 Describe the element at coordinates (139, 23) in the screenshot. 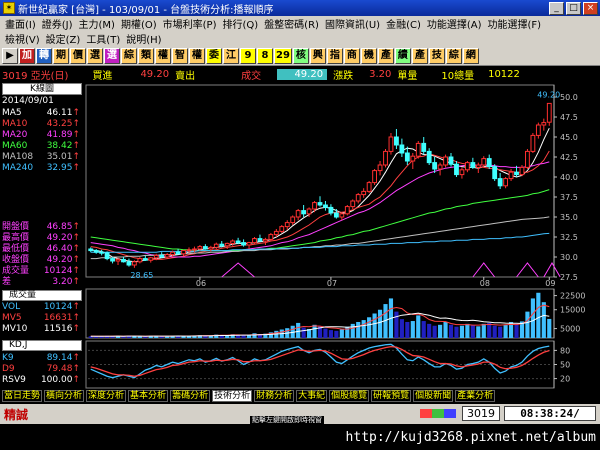

I see `menu-item-a3: 期權(O)` at that location.